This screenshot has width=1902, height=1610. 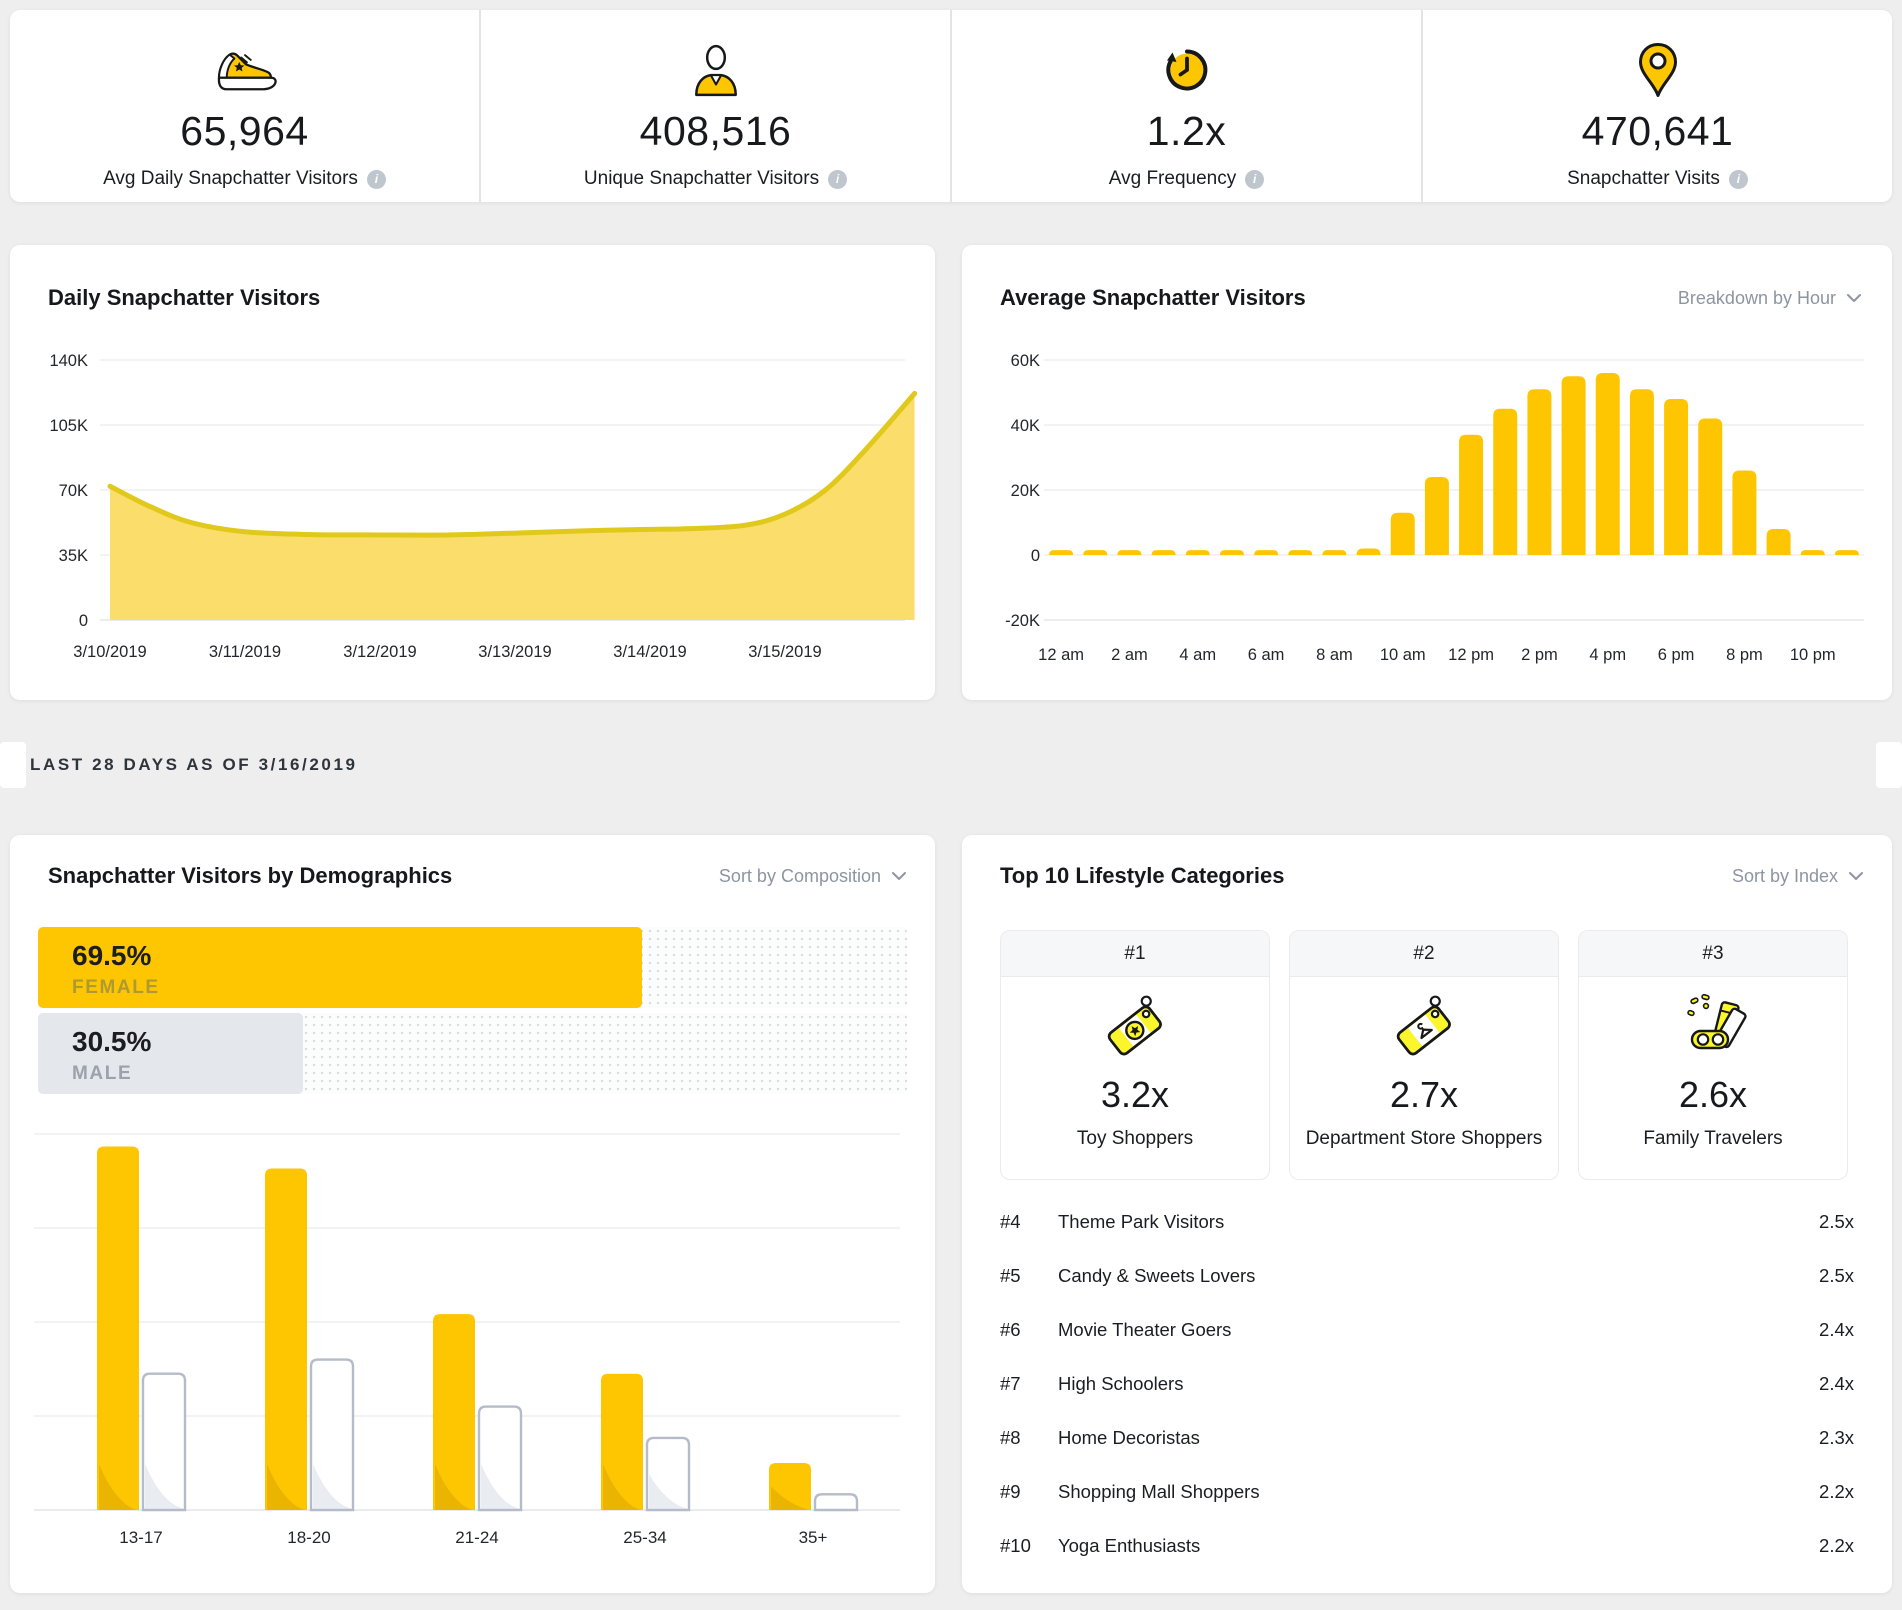 What do you see at coordinates (715, 131) in the screenshot?
I see `stat-value: 408,516` at bounding box center [715, 131].